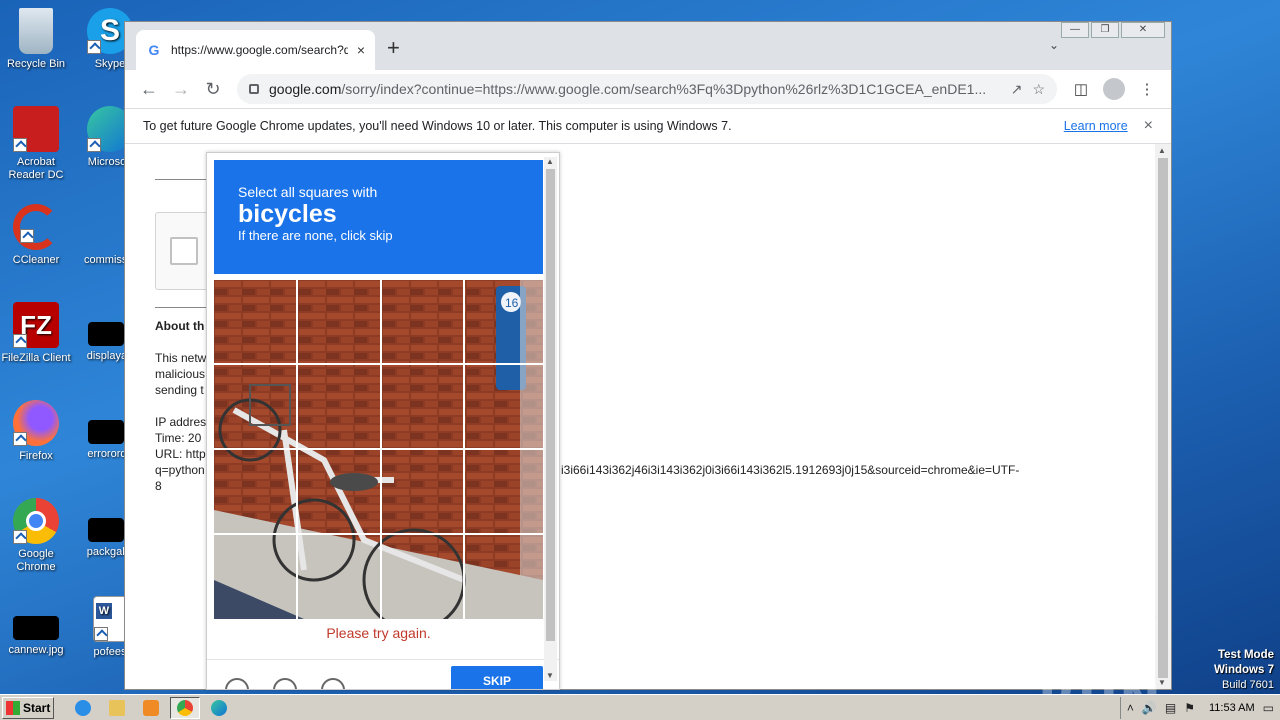 The image size is (1280, 720). Describe the element at coordinates (179, 390) in the screenshot. I see `info-paragraph-line: sending t` at that location.